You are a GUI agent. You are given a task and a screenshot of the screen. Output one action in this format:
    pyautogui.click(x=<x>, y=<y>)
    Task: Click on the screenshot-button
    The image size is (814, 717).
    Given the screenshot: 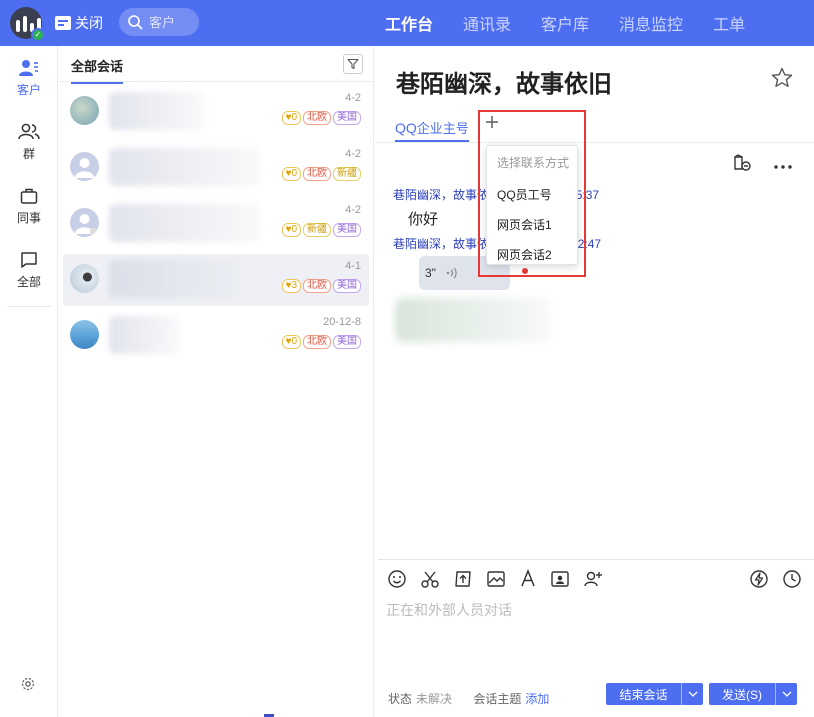 What is the action you would take?
    pyautogui.click(x=430, y=580)
    